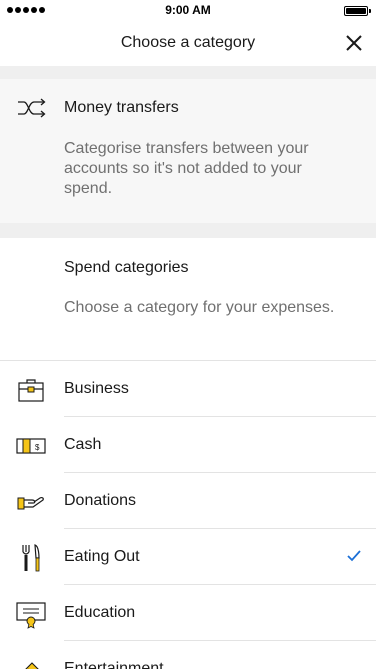  Describe the element at coordinates (188, 501) in the screenshot. I see `category-donations: Donations` at that location.